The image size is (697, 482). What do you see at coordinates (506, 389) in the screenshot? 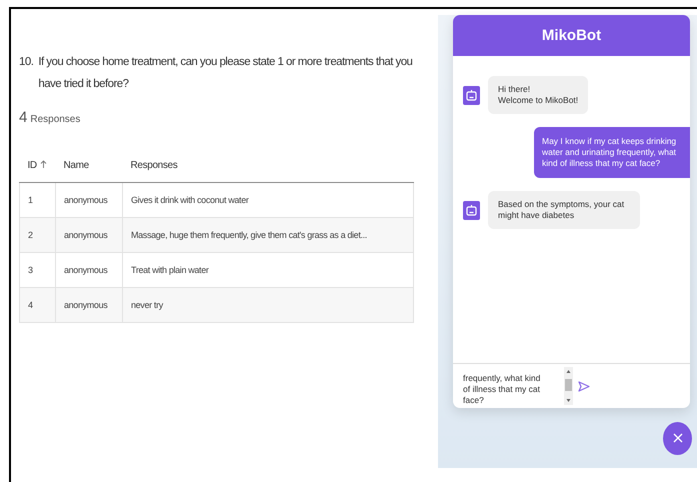
I see `message-field: frequently, what kind of illness that my cat face?` at bounding box center [506, 389].